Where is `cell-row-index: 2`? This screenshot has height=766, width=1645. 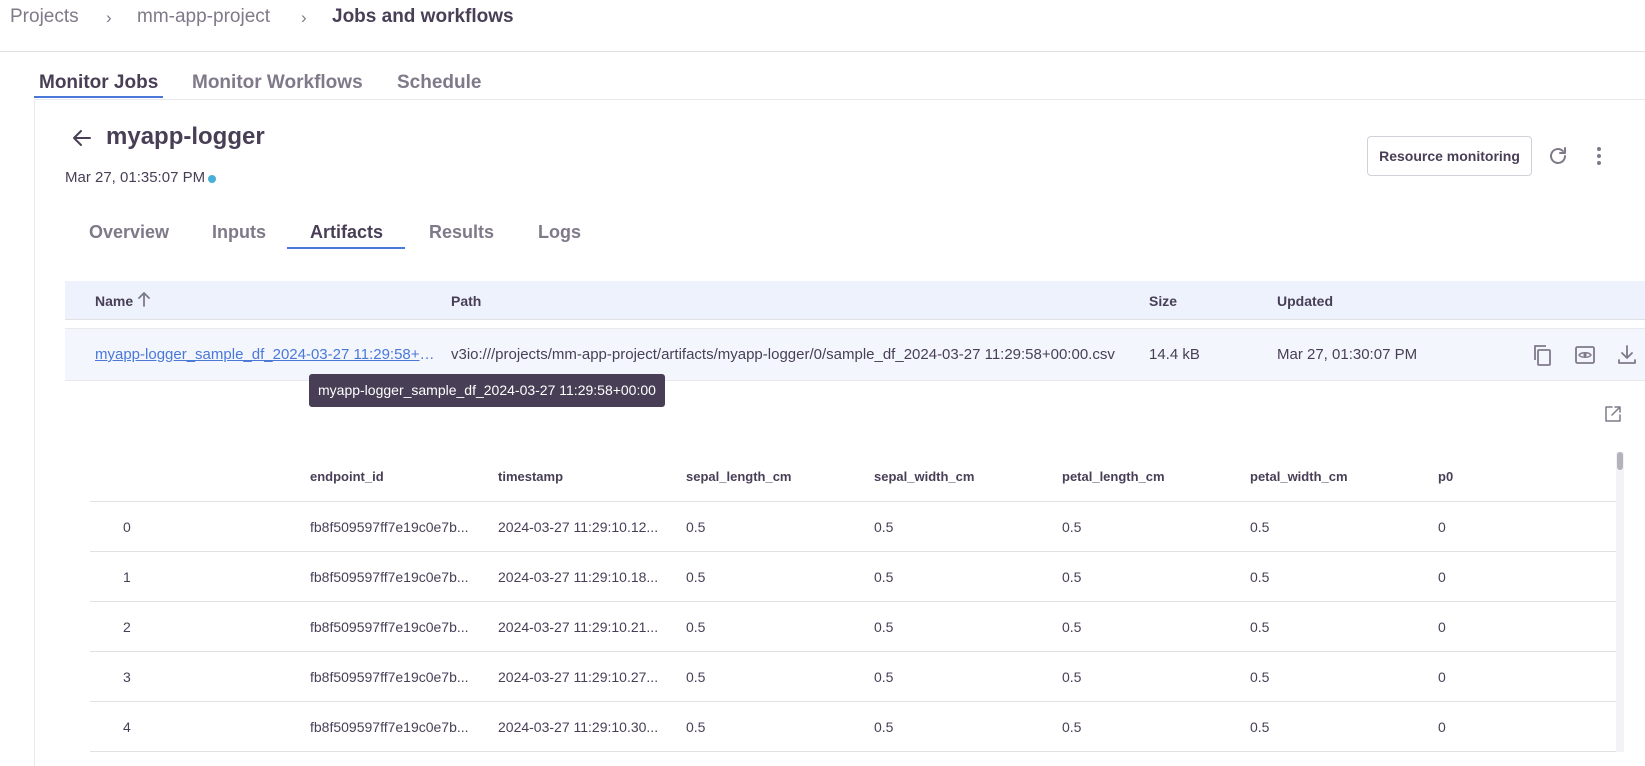 cell-row-index: 2 is located at coordinates (127, 627).